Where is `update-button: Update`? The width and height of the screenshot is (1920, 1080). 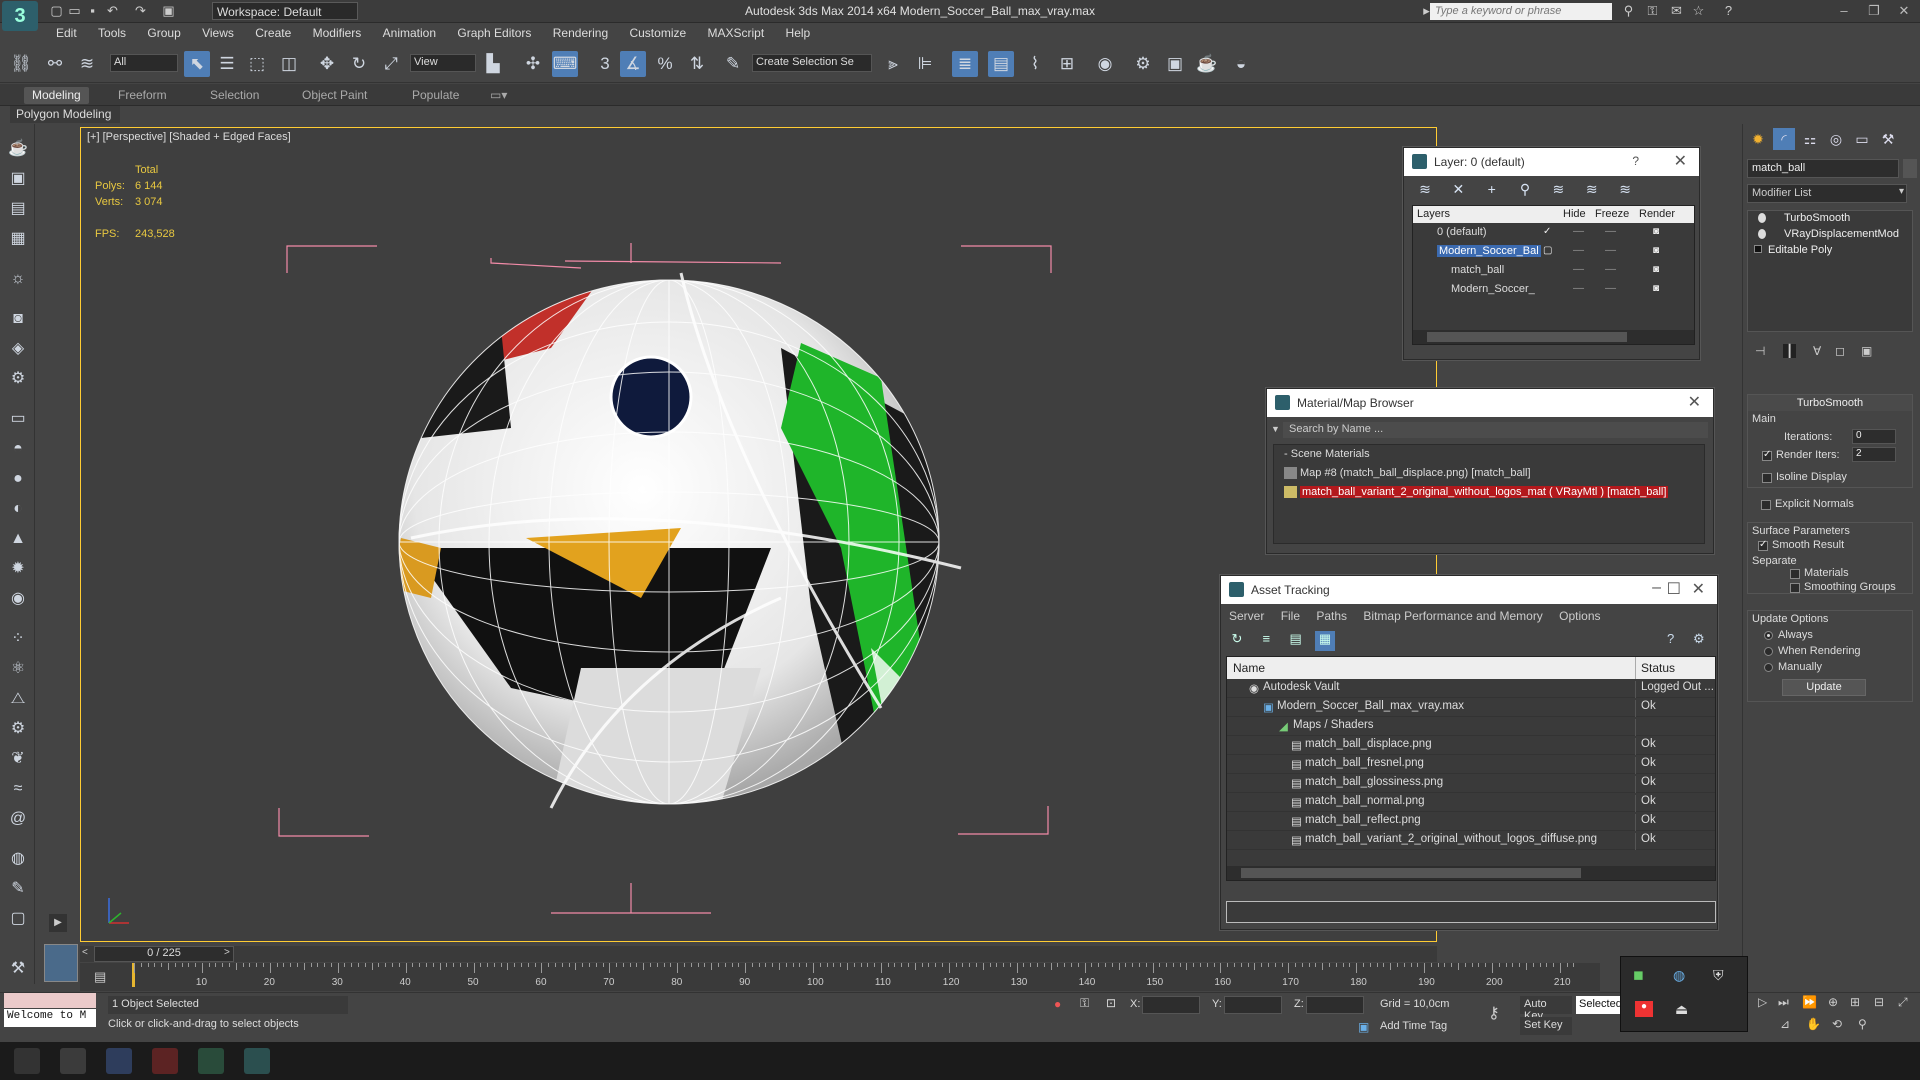
update-button: Update is located at coordinates (1824, 687).